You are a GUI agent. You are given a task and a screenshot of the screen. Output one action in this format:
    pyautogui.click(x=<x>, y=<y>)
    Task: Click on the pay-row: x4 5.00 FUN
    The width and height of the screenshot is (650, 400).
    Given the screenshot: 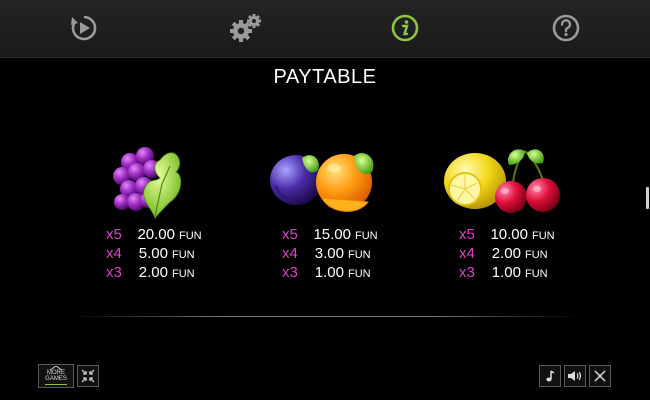 What is the action you would take?
    pyautogui.click(x=150, y=254)
    